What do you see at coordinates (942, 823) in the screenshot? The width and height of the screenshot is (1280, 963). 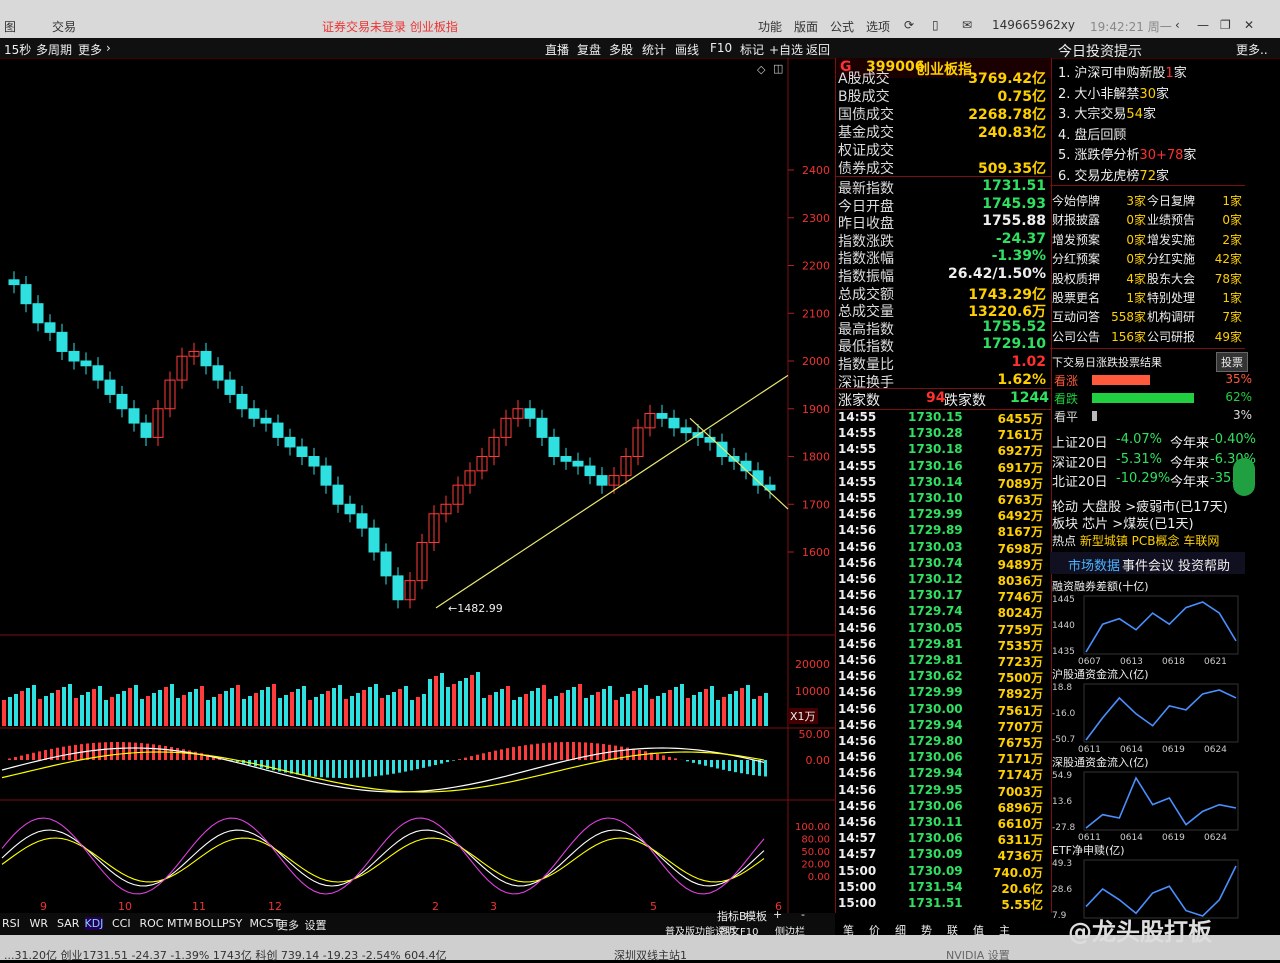 I see `tick-row: 14:561730.116610万` at bounding box center [942, 823].